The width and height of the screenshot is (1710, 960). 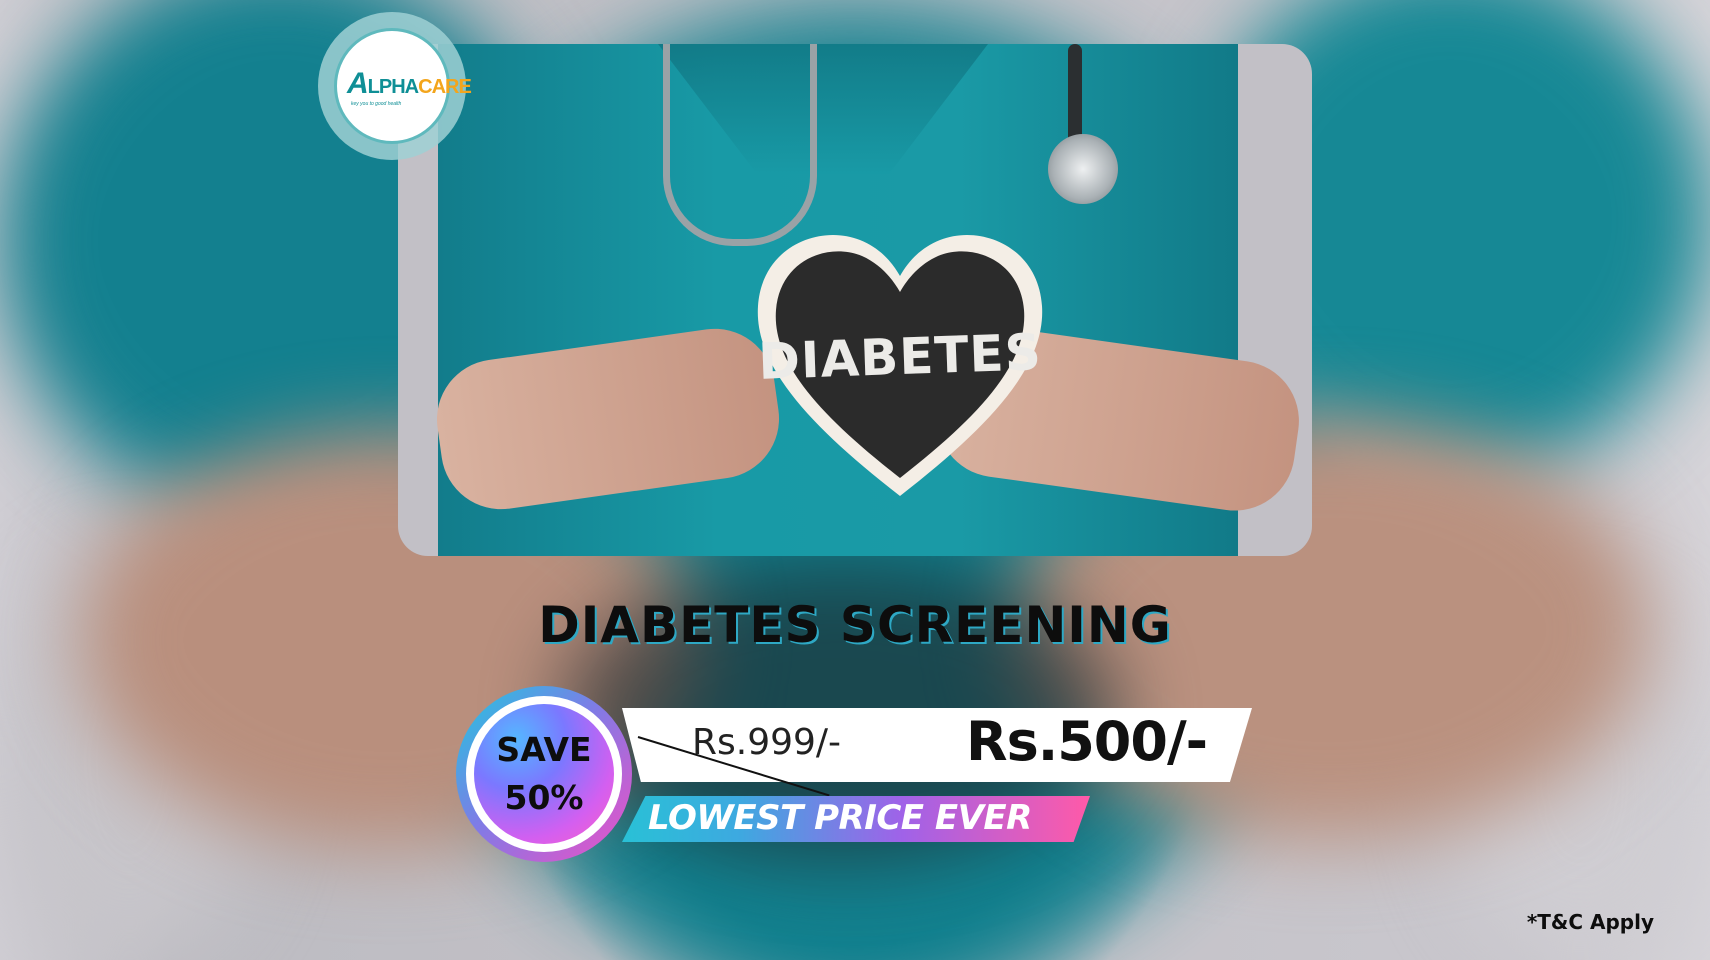 I want to click on stethoscope-bell-icon, so click(x=1083, y=169).